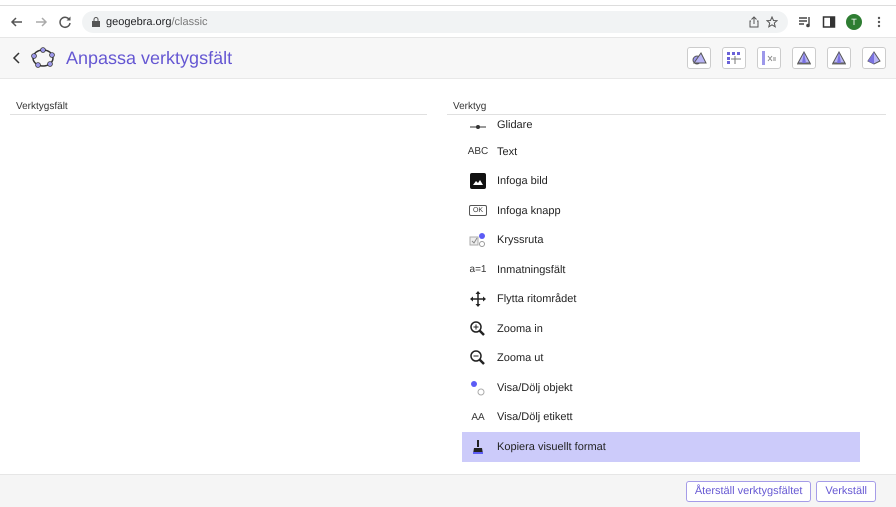  I want to click on label-tool-icon: AA, so click(478, 417).